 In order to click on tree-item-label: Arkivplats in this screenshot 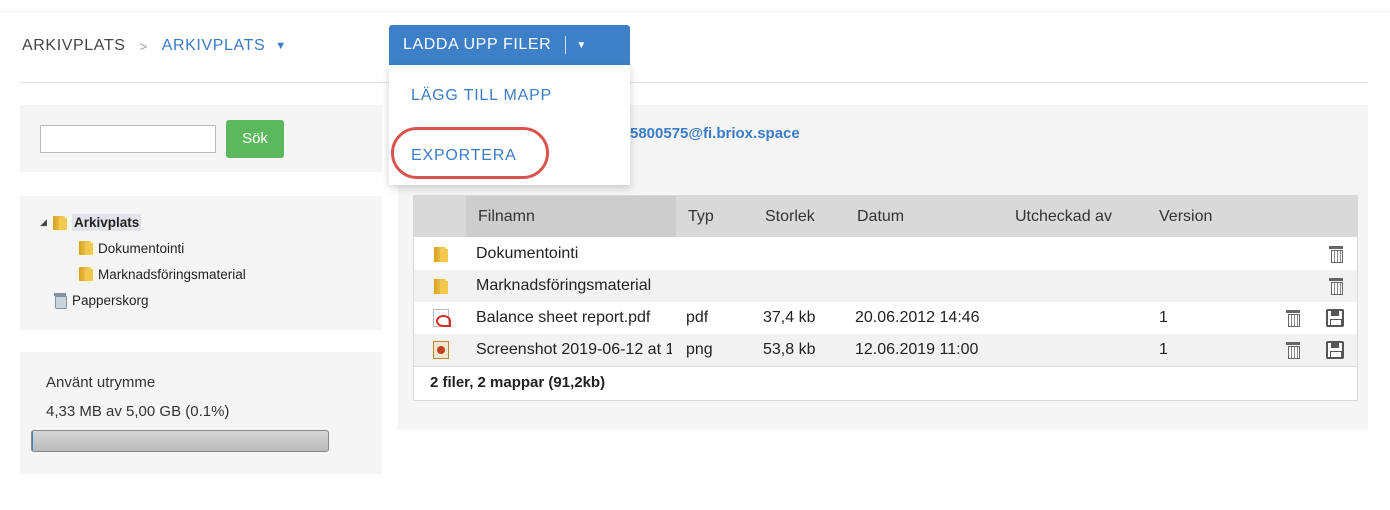, I will do `click(107, 222)`.